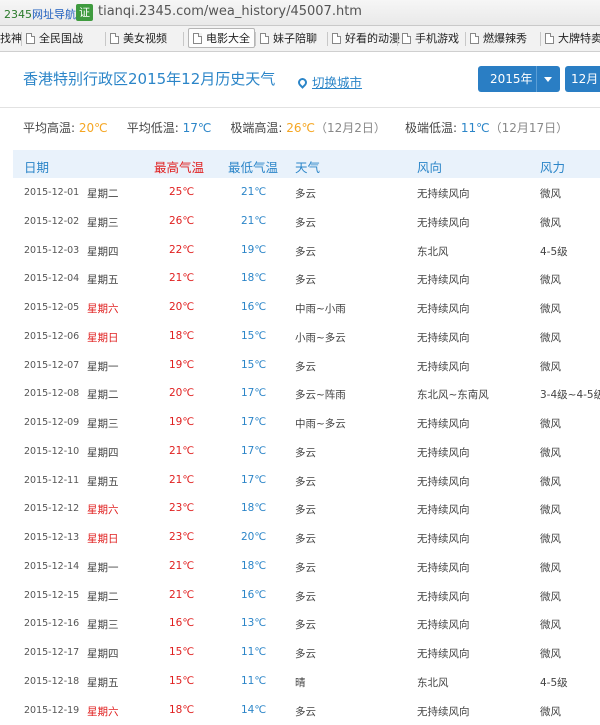 The width and height of the screenshot is (600, 725). Describe the element at coordinates (548, 79) in the screenshot. I see `chevron-down-icon` at that location.